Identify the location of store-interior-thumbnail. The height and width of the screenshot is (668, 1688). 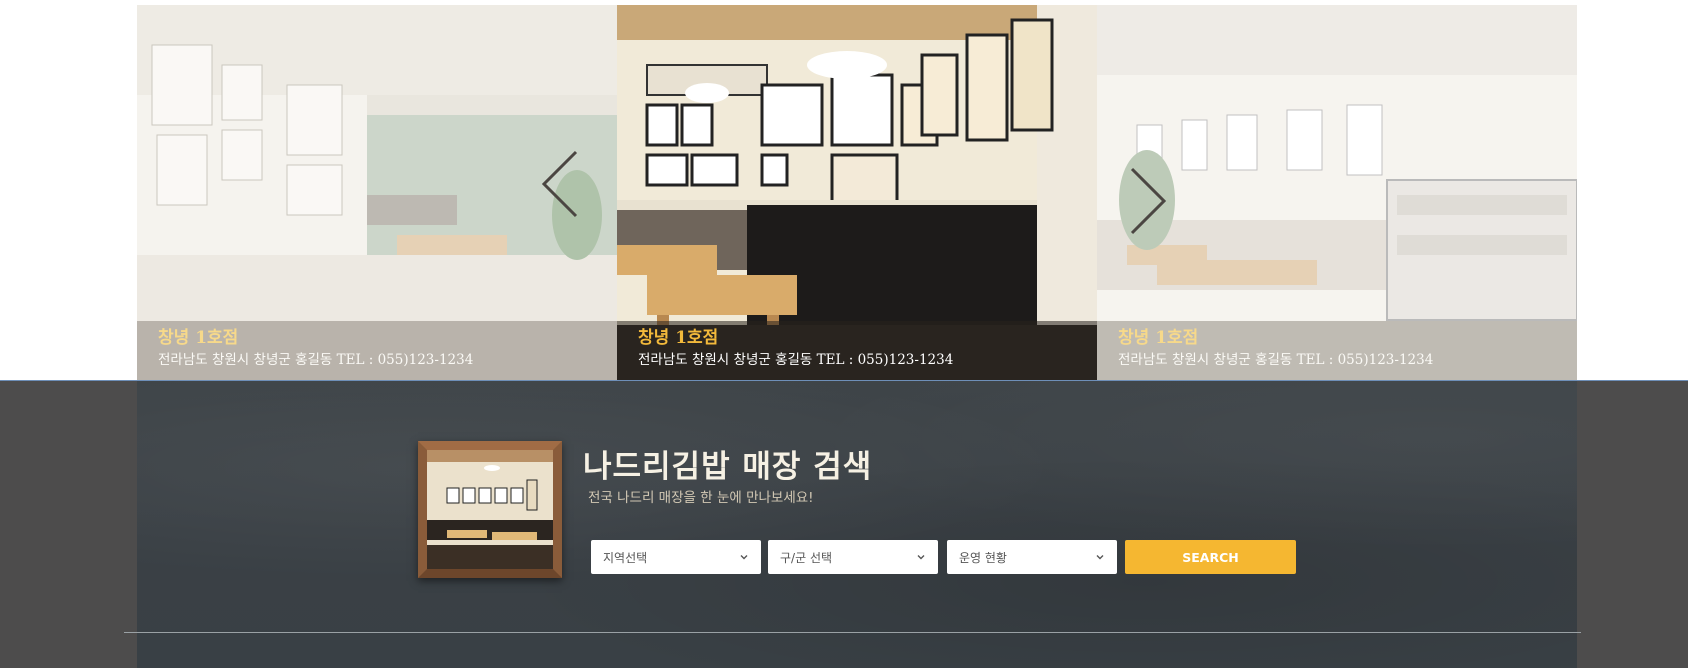
(490, 509).